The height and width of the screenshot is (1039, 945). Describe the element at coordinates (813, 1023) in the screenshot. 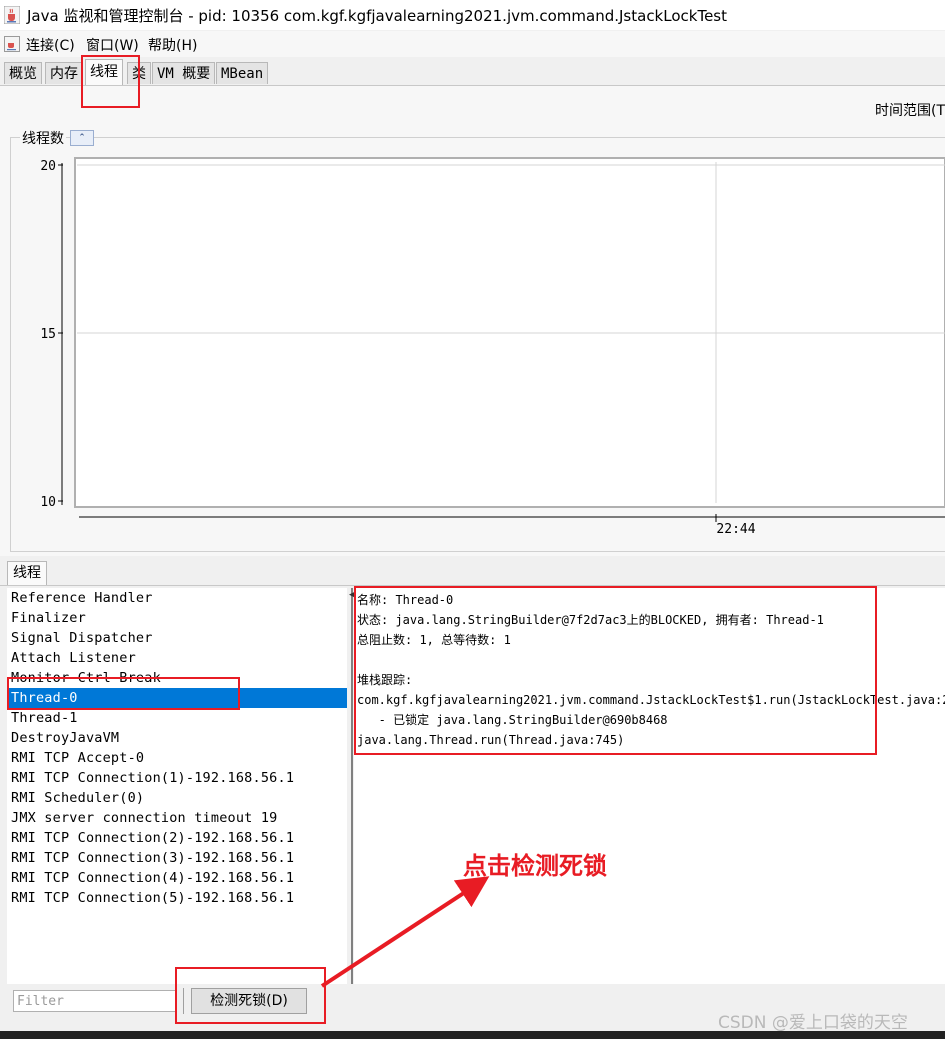

I see `watermark: CSDN @爱上口袋的天空` at that location.